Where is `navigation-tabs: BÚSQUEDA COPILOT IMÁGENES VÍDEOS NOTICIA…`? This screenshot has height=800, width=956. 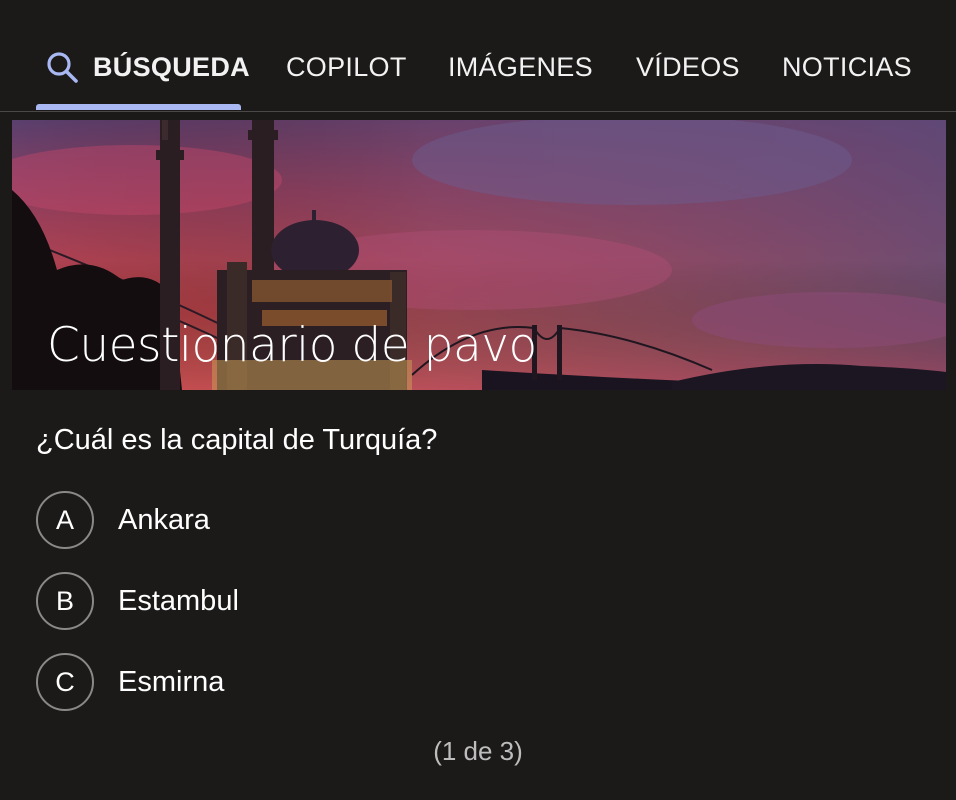 navigation-tabs: BÚSQUEDA COPILOT IMÁGENES VÍDEOS NOTICIA… is located at coordinates (478, 56).